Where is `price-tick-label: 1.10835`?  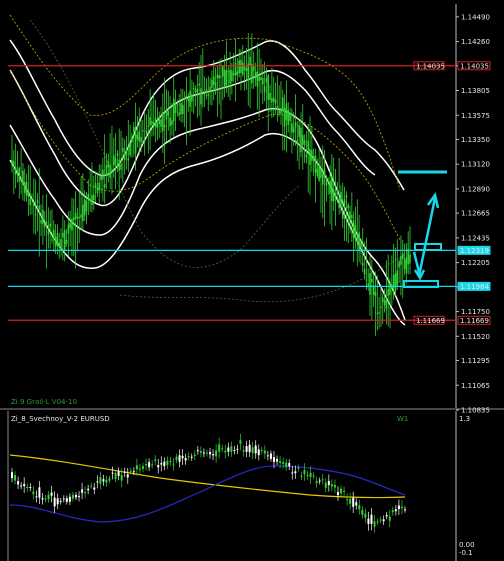 price-tick-label: 1.10835 is located at coordinates (475, 411).